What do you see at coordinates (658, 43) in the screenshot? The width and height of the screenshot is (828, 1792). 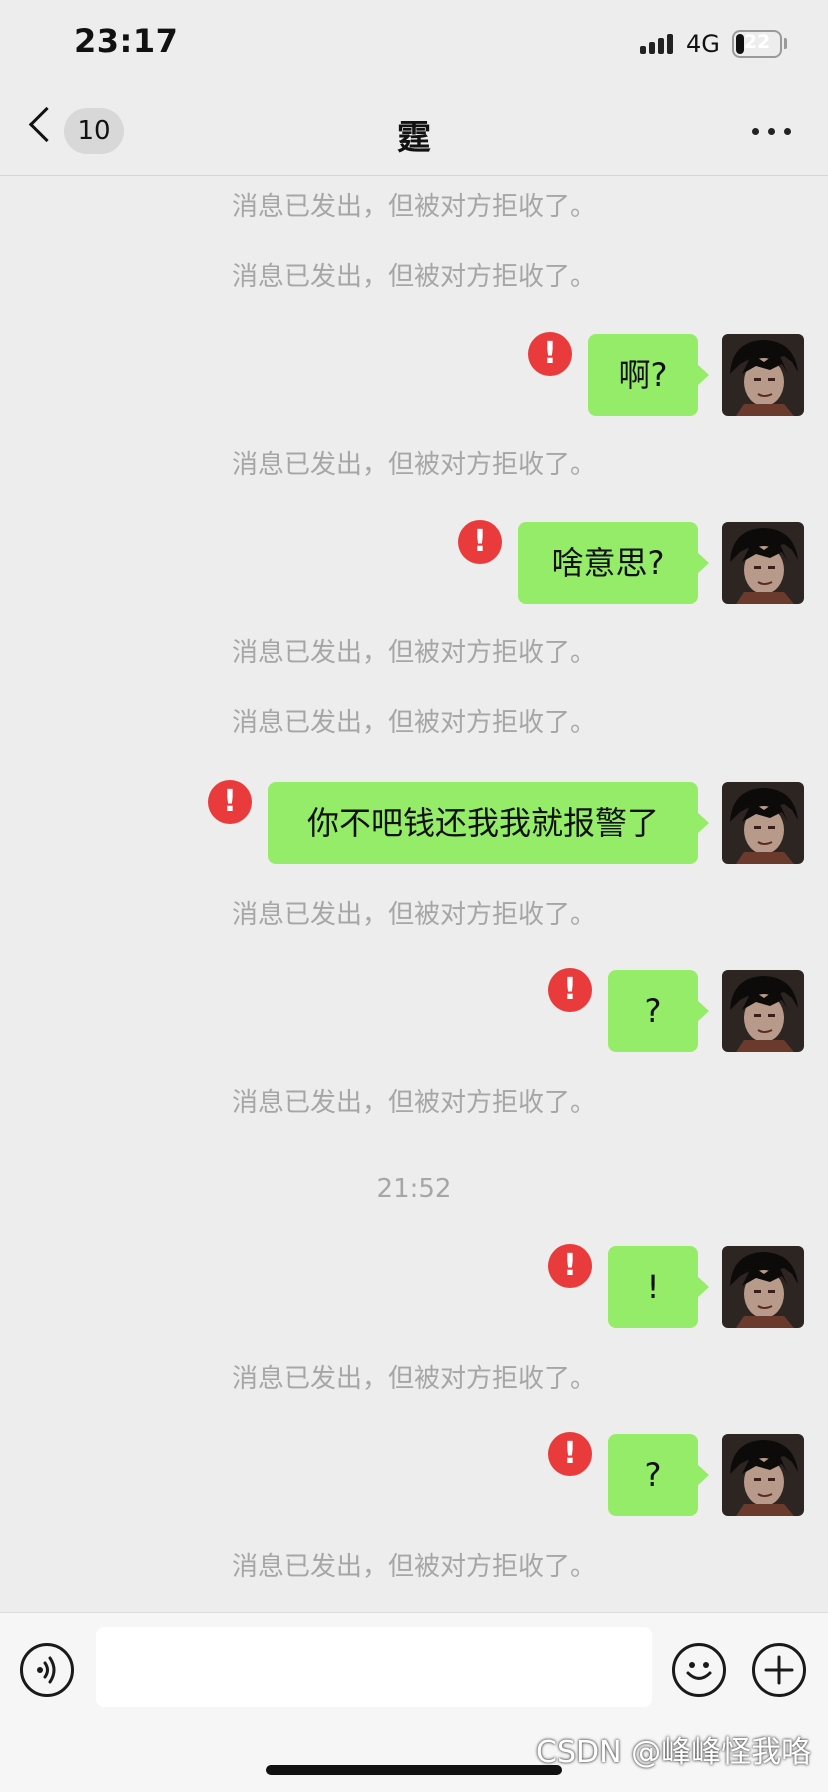 I see `signal-icon` at bounding box center [658, 43].